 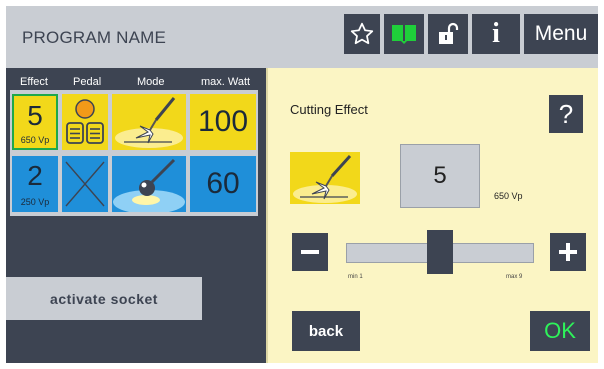 What do you see at coordinates (151, 82) in the screenshot?
I see `column-header-mode: Mode` at bounding box center [151, 82].